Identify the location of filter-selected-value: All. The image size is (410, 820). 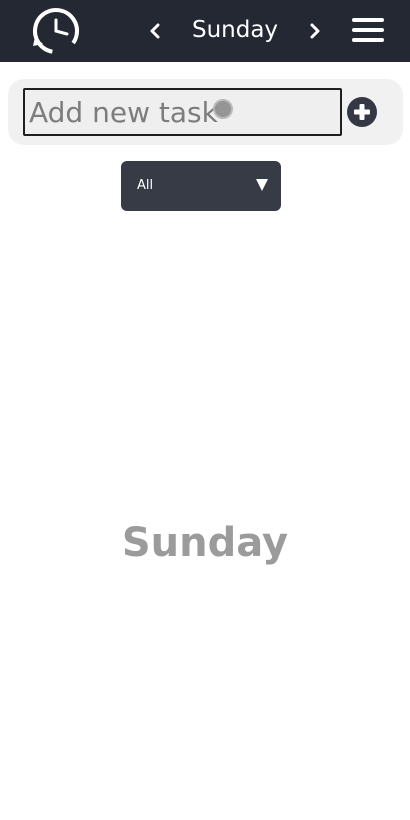
(145, 185).